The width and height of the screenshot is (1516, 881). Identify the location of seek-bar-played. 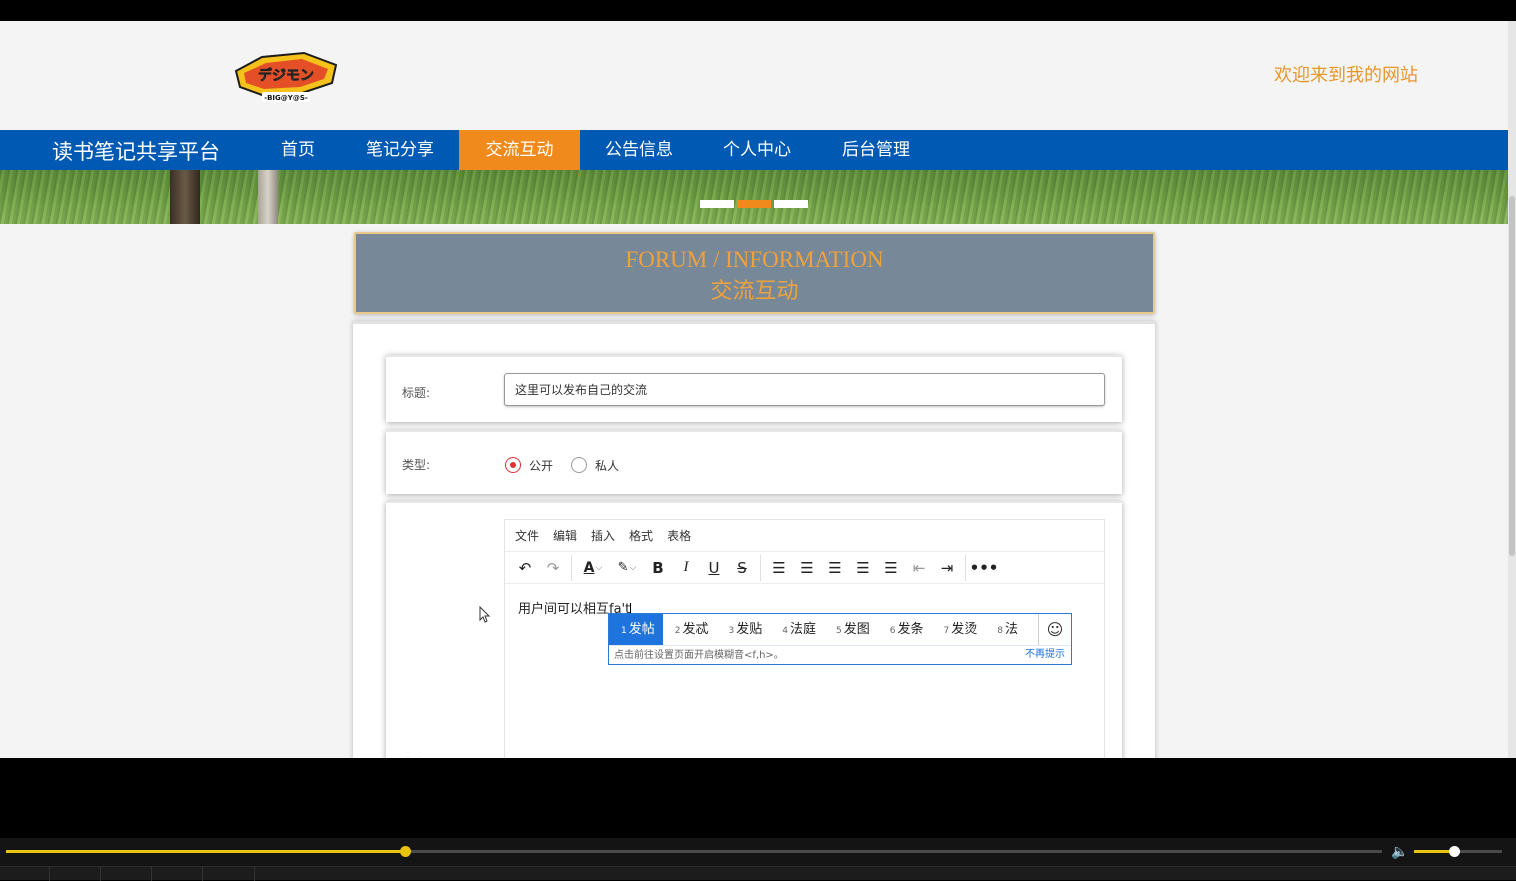
(206, 851).